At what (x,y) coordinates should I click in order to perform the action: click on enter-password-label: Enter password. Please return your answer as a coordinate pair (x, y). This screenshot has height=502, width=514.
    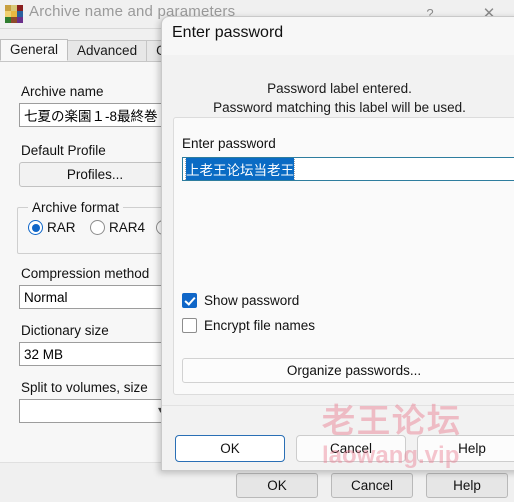
    Looking at the image, I should click on (229, 143).